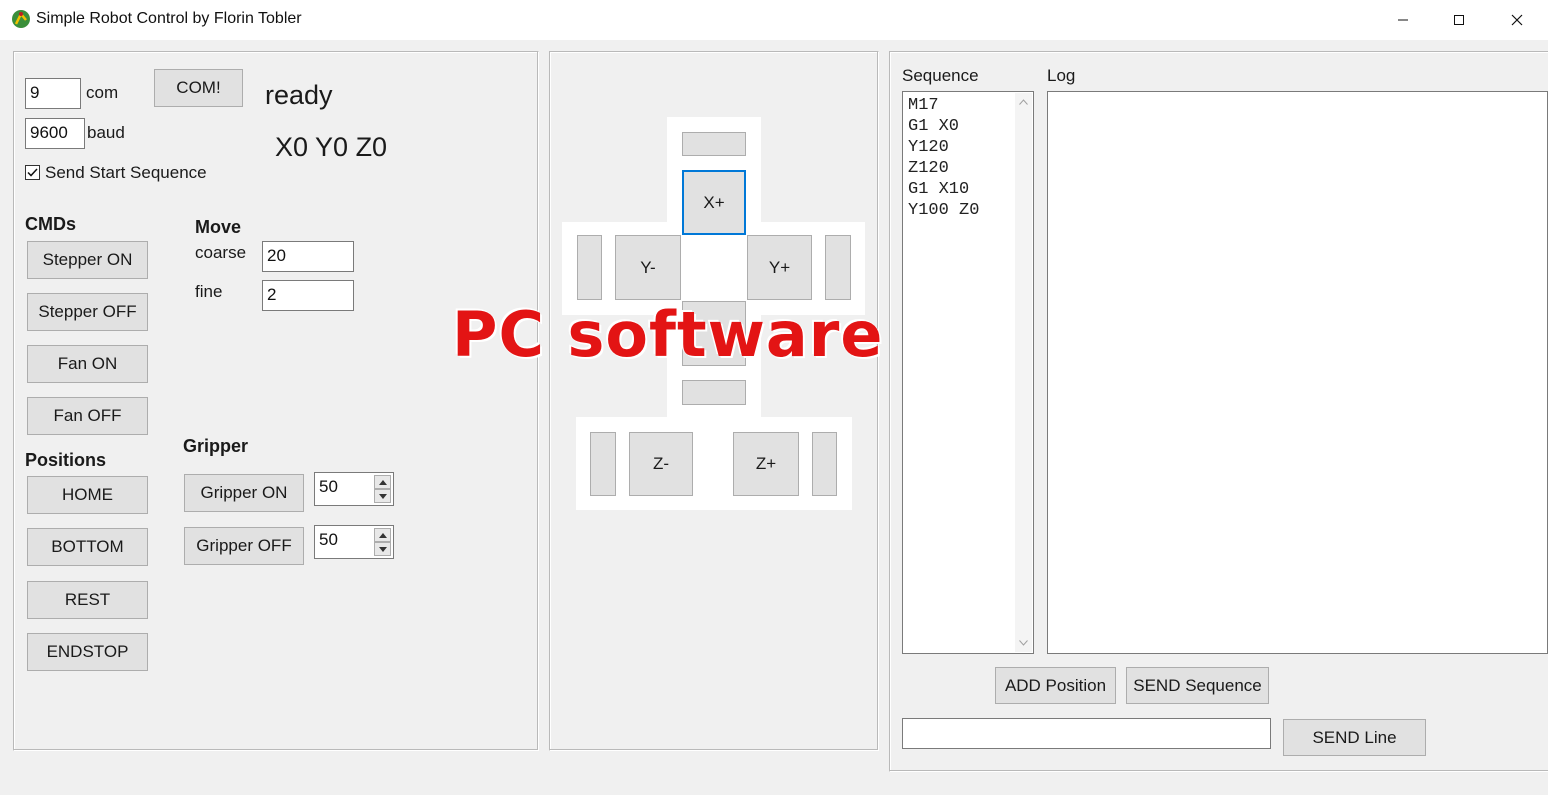 This screenshot has width=1548, height=795. Describe the element at coordinates (87, 364) in the screenshot. I see `fan-on-button: Fan ON` at that location.